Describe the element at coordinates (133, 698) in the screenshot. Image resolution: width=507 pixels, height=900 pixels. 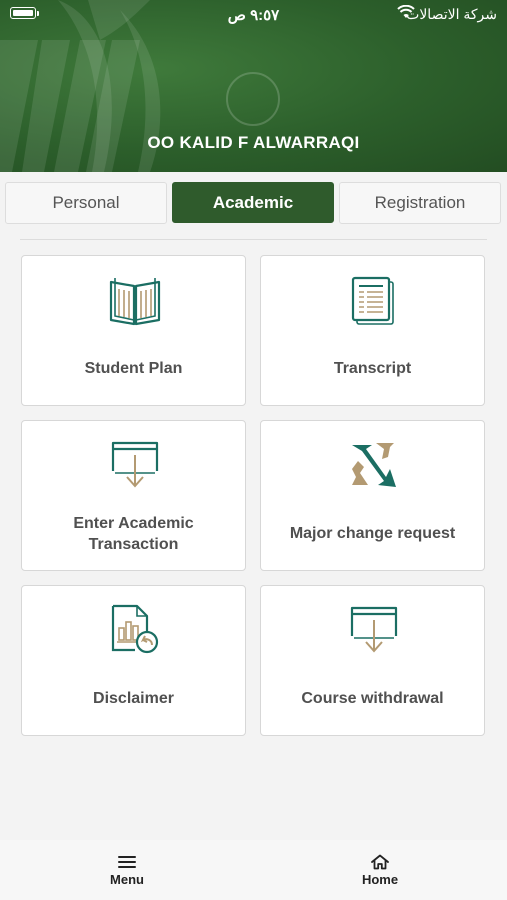
I see `disclaimer-label: Disclaimer` at that location.